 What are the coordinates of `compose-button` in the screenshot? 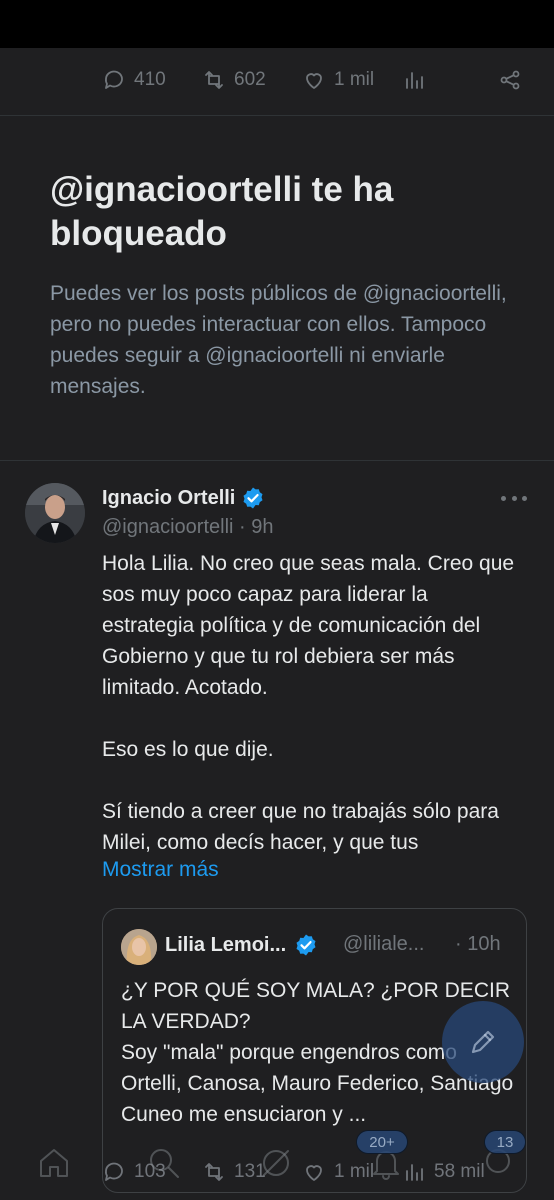 It's located at (483, 1042).